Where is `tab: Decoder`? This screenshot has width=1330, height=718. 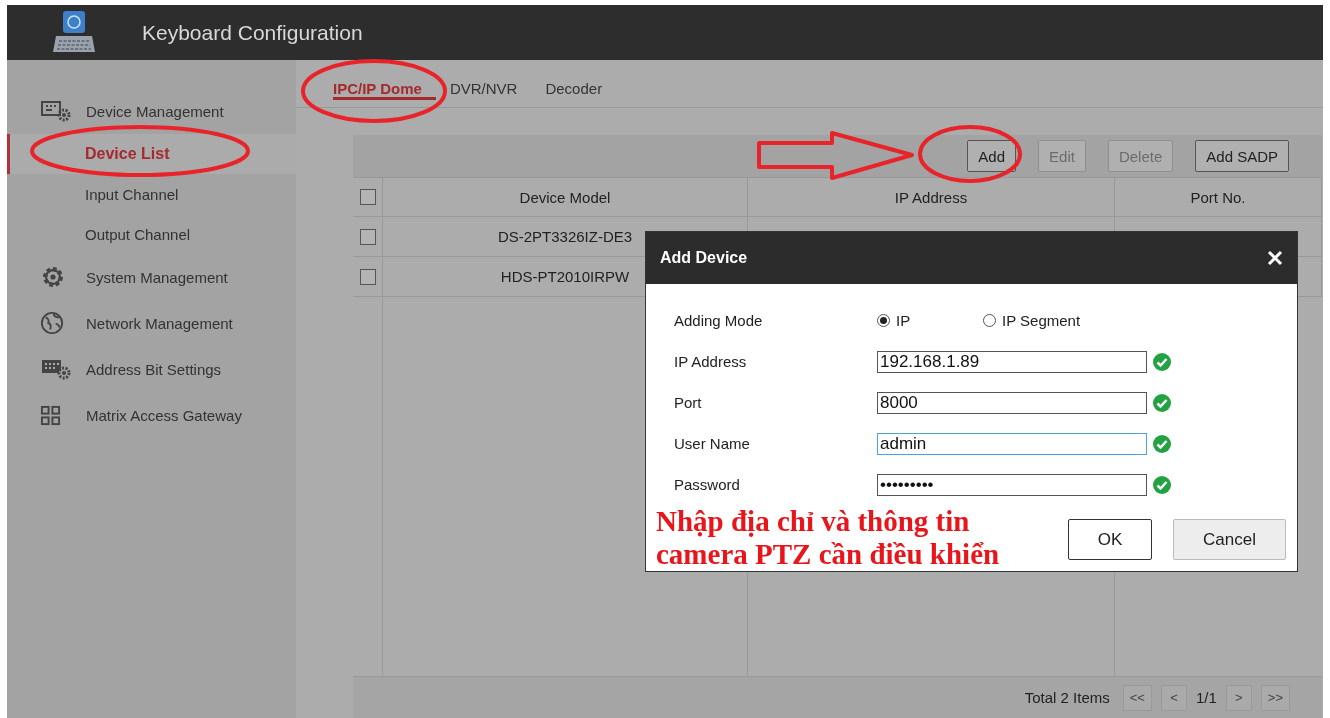
tab: Decoder is located at coordinates (581, 87).